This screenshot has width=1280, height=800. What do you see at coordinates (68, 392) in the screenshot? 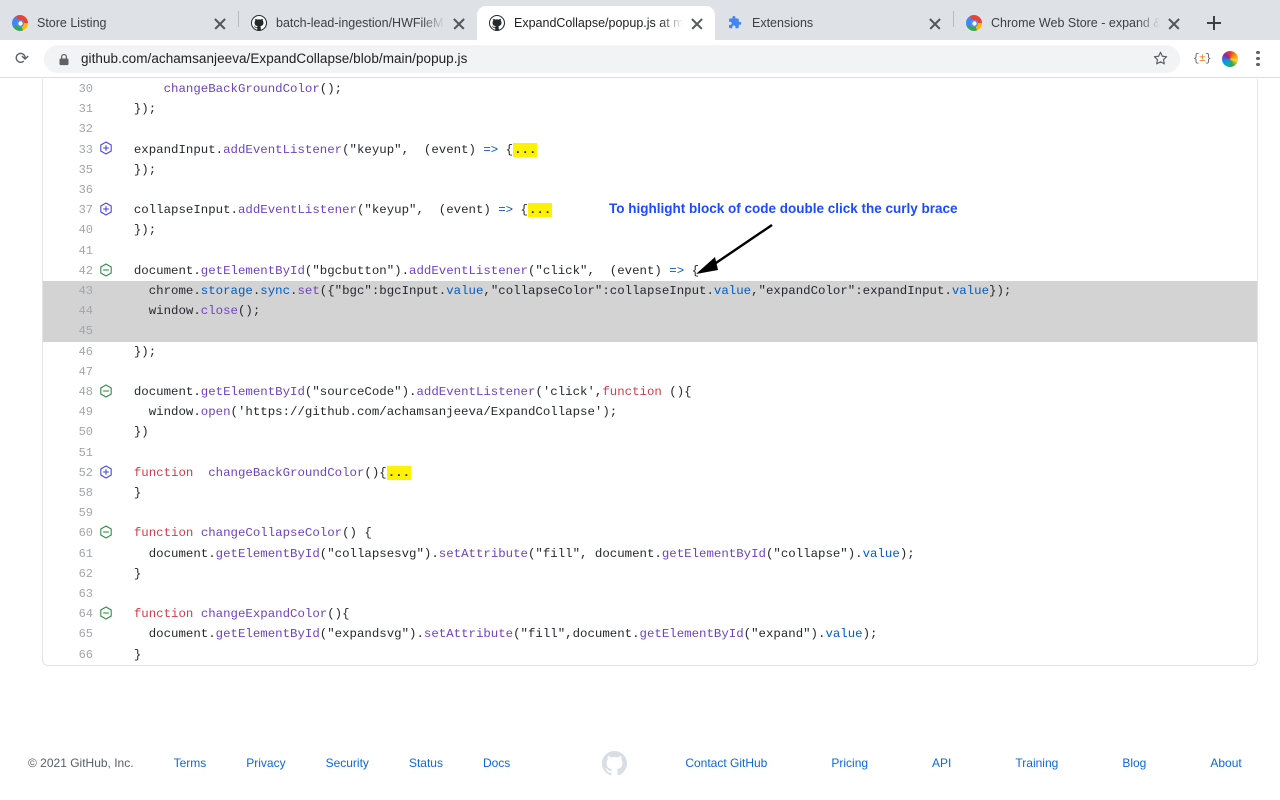
I see `line-number: 48` at bounding box center [68, 392].